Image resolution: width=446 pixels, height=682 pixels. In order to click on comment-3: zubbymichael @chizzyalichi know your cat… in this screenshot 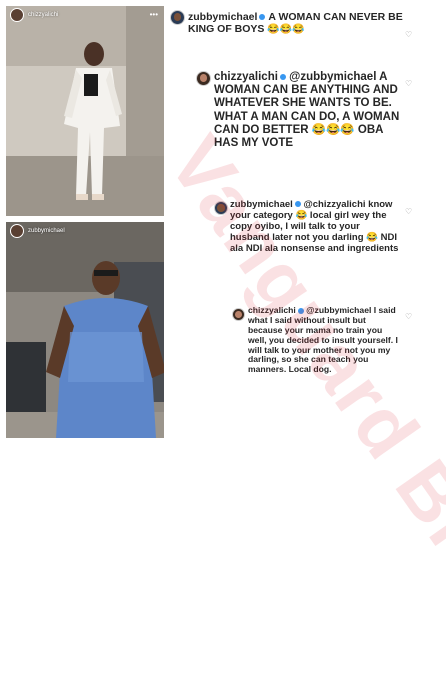, I will do `click(315, 227)`.